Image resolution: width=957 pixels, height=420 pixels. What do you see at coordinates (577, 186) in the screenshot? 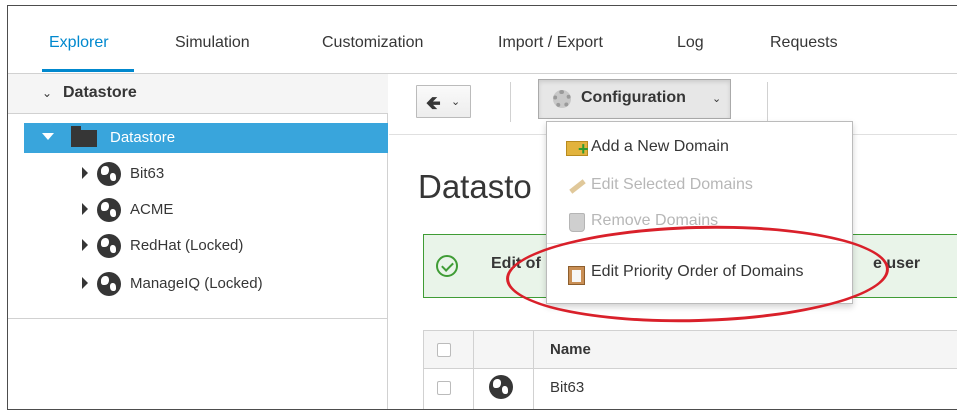
I see `pencil-icon` at bounding box center [577, 186].